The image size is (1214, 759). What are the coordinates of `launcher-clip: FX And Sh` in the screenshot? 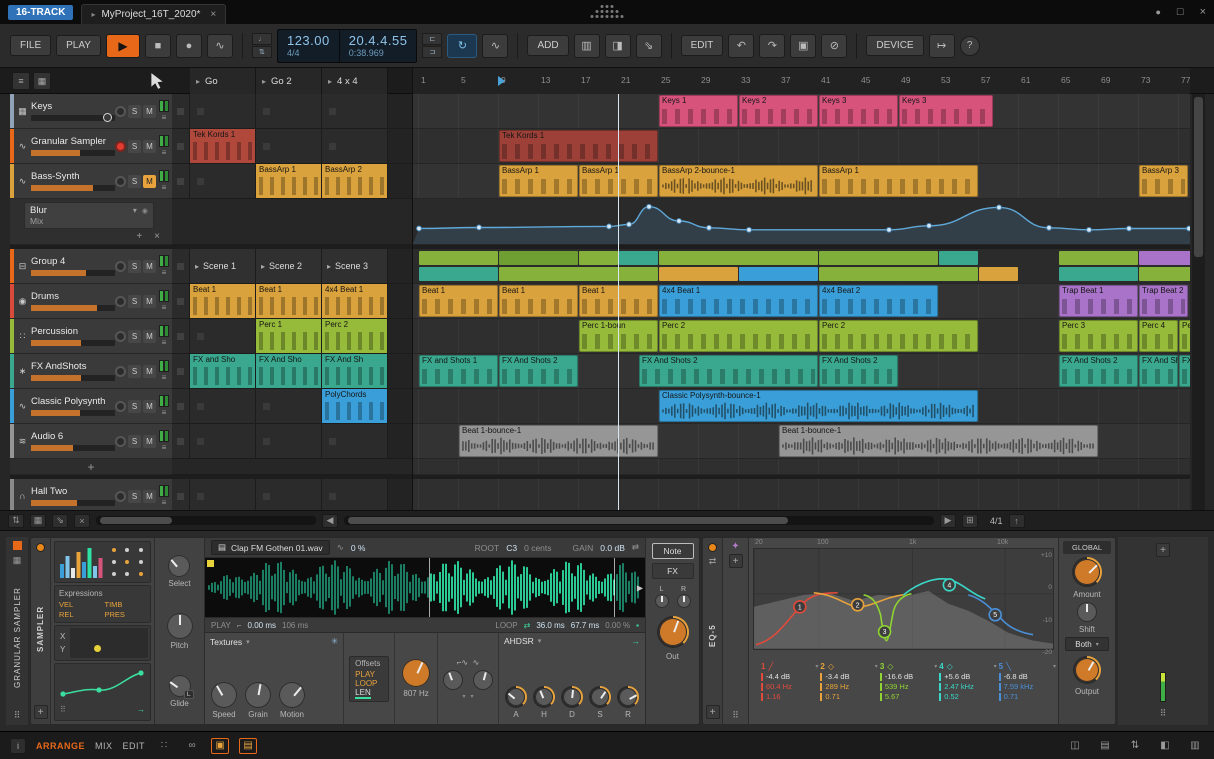 It's located at (354, 371).